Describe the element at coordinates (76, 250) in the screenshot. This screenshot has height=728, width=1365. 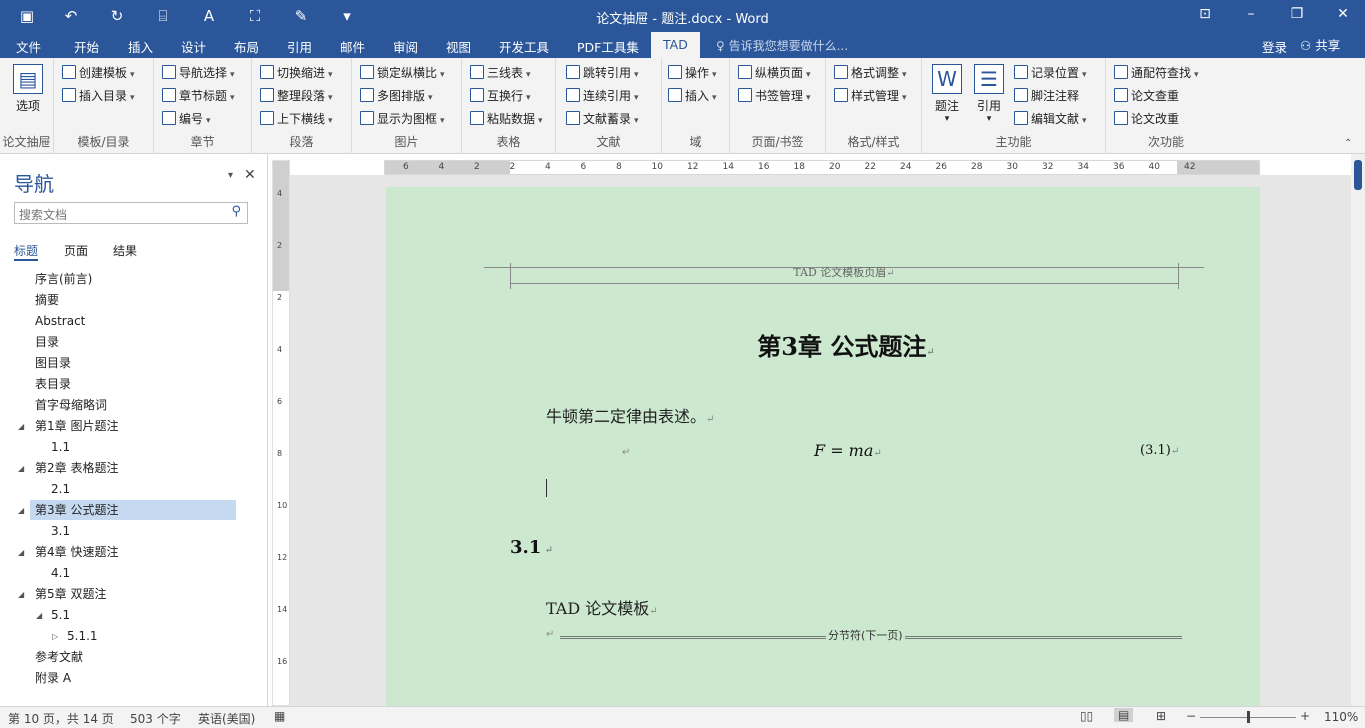
I see `nav-tab-pages: 页面` at that location.